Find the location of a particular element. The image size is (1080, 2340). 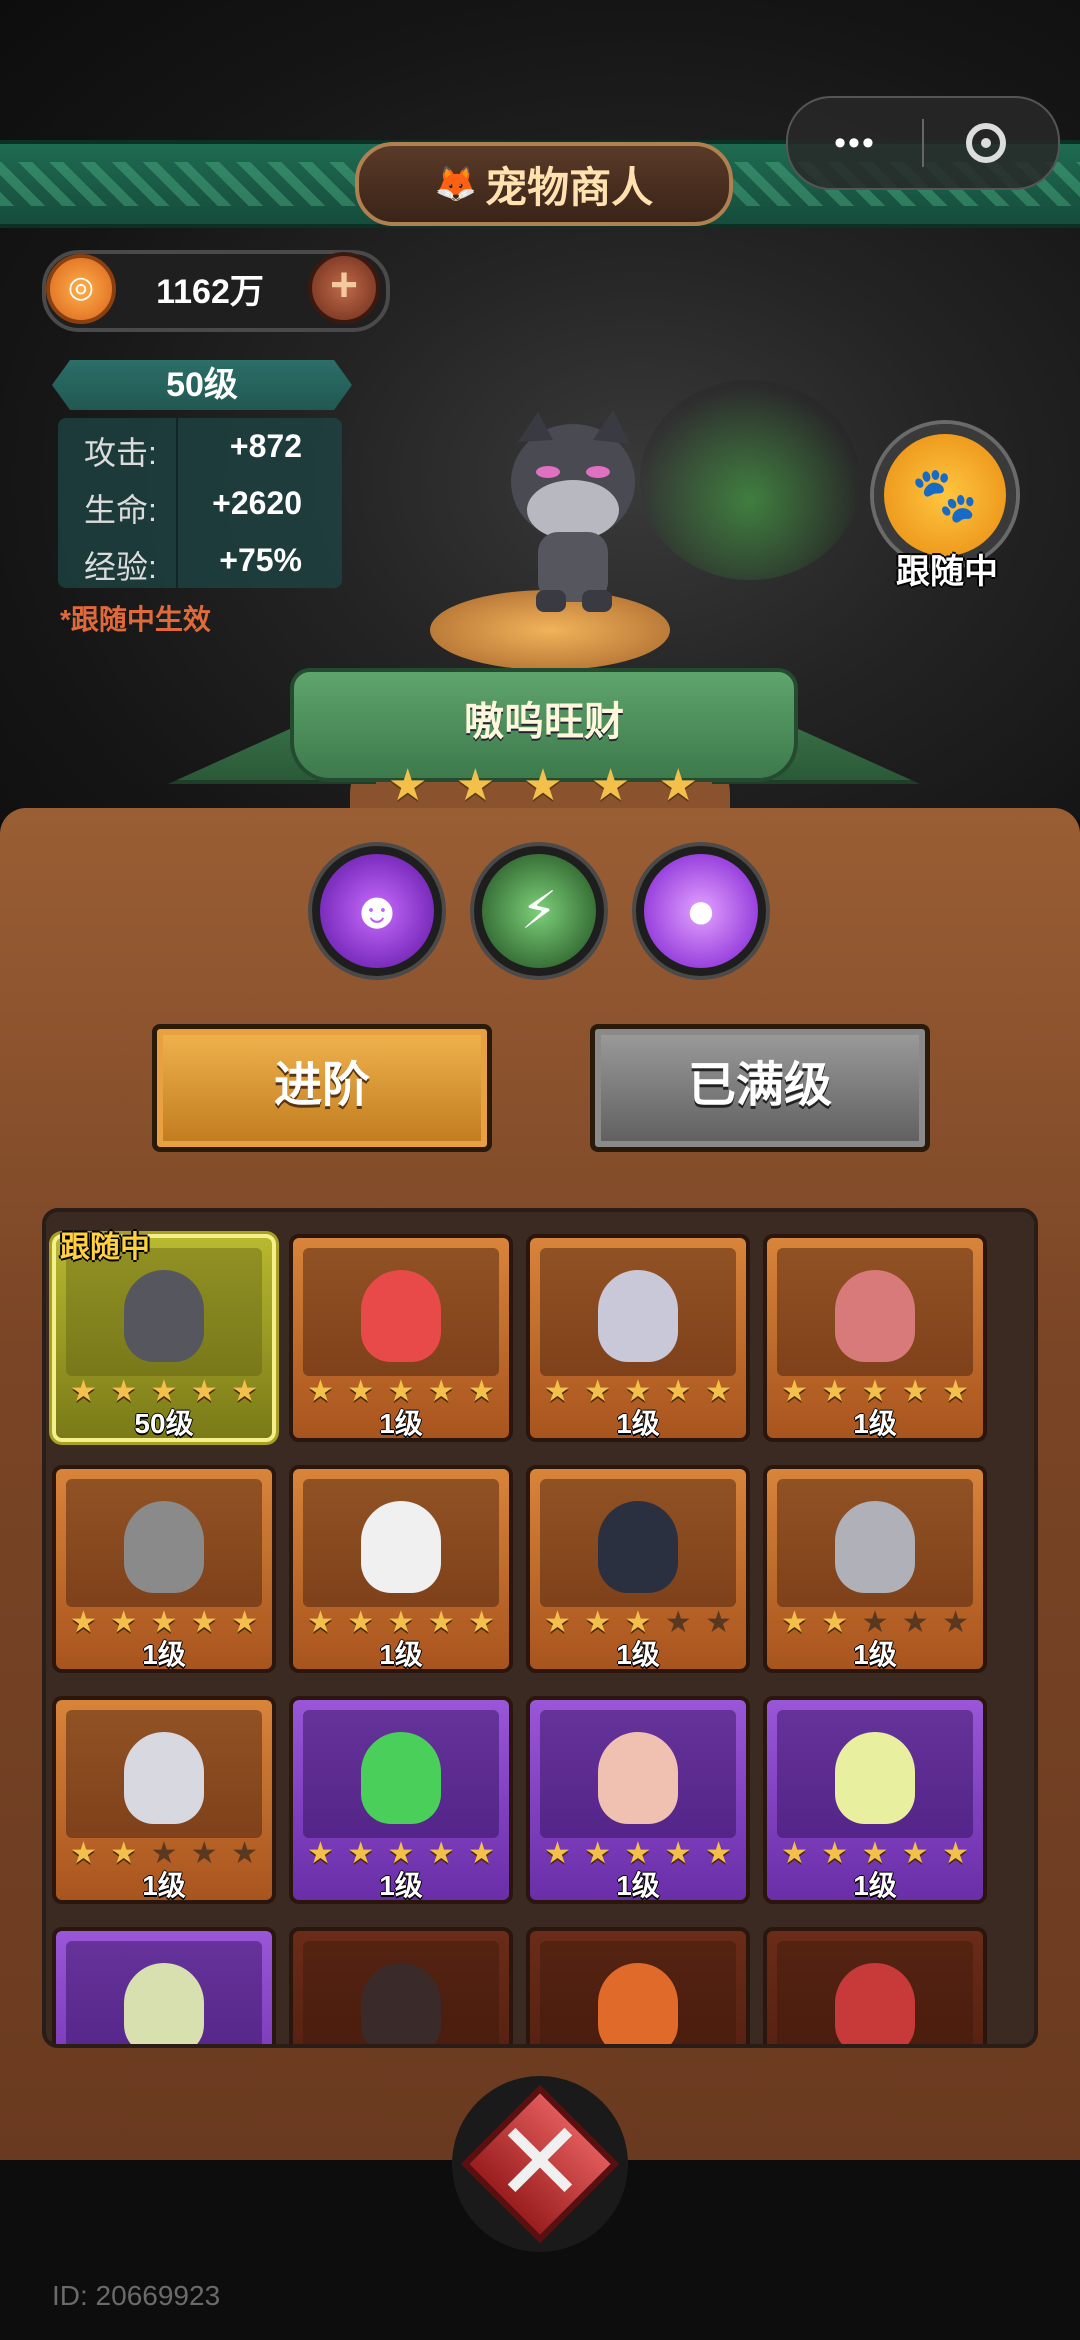

skill-claw-icon: ⚡ is located at coordinates (539, 911).